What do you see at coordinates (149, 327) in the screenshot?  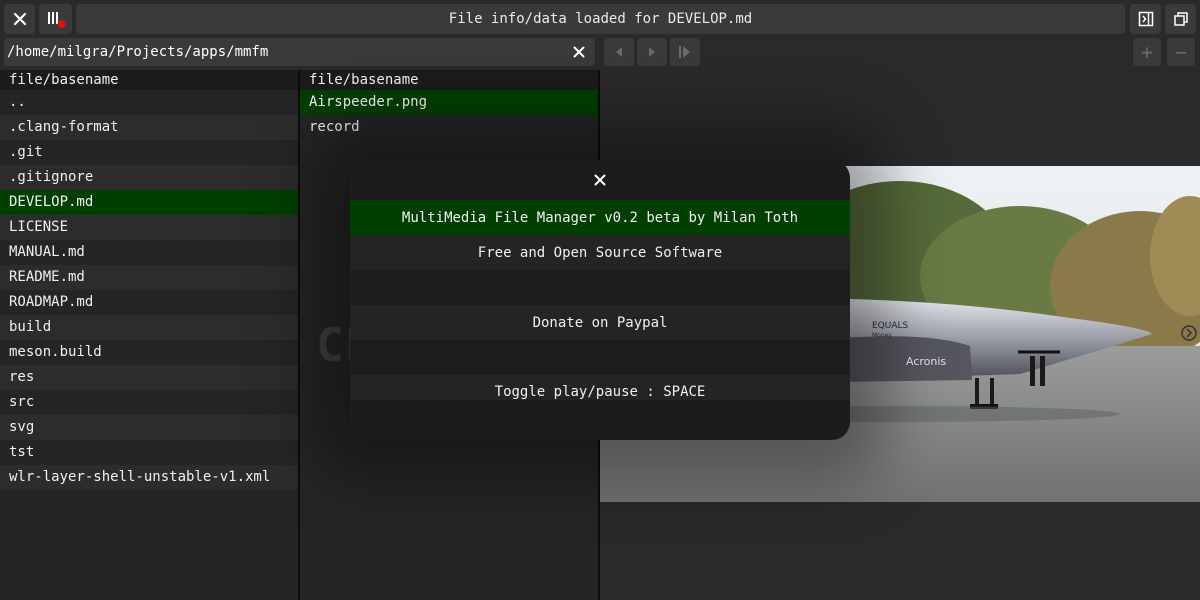 I see `list-item: build` at bounding box center [149, 327].